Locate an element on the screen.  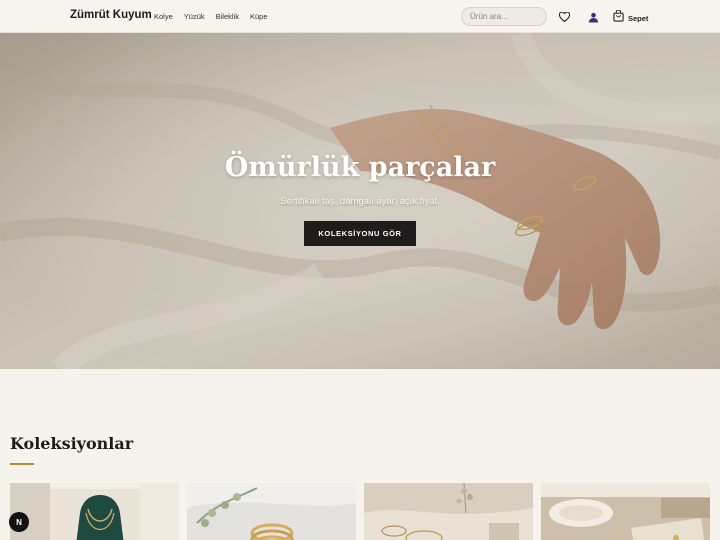
collections-title: Koleksiyonlar is located at coordinates (72, 443).